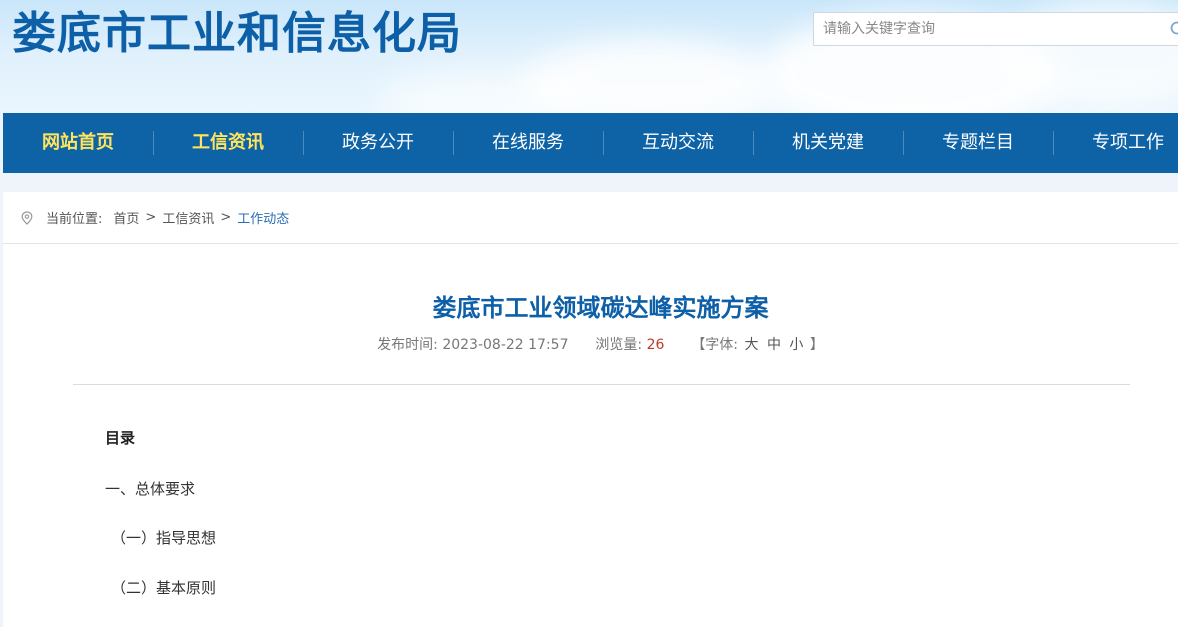 This screenshot has width=1178, height=627. I want to click on breadcrumb-work-updates: 工作动态, so click(263, 217).